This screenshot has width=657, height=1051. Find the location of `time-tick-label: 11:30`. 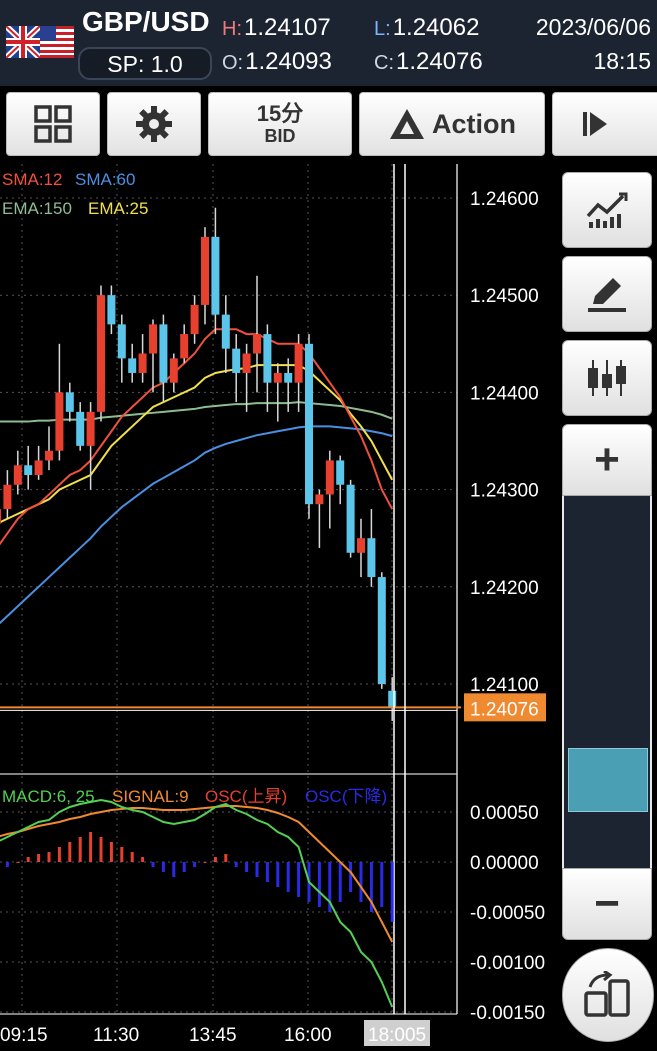

time-tick-label: 11:30 is located at coordinates (116, 1035).